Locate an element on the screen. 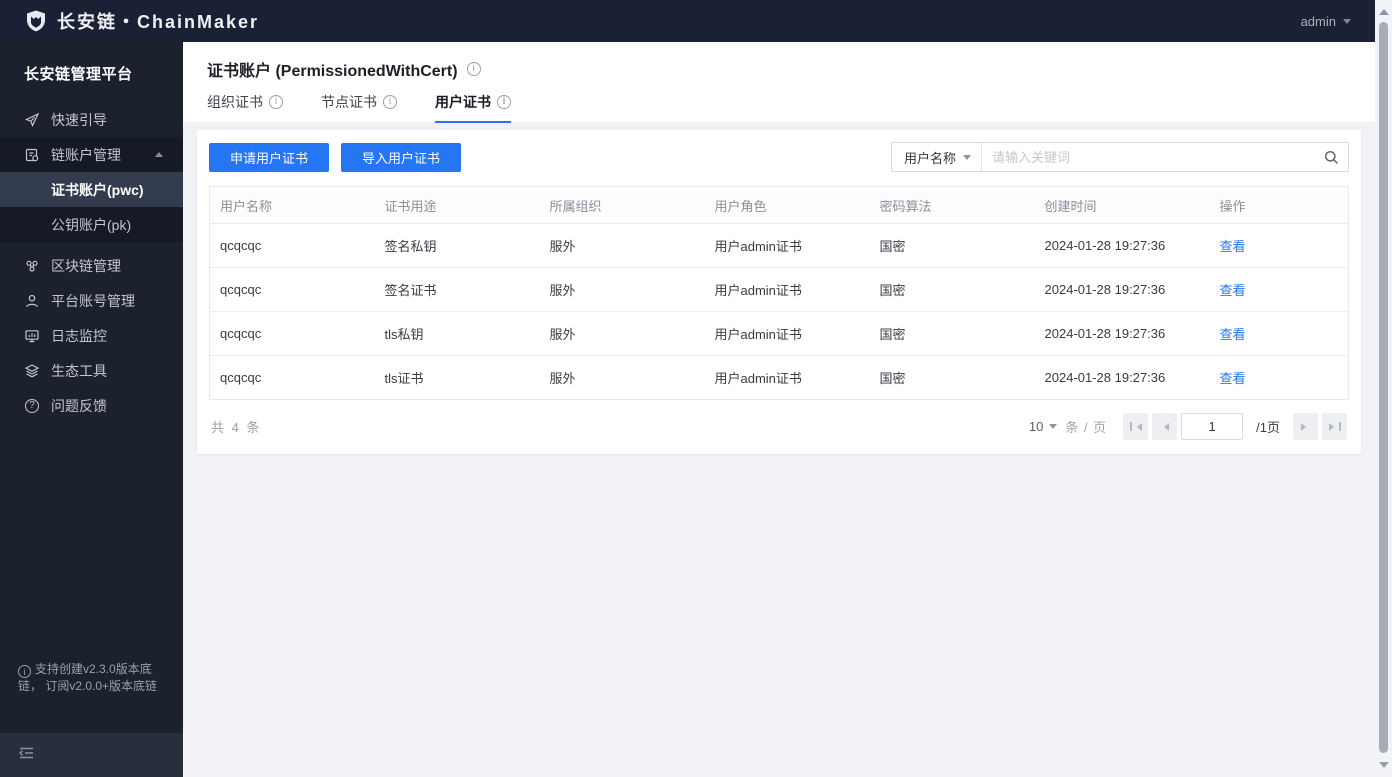  sidebar-item-label: 平台账号管理 is located at coordinates (93, 300).